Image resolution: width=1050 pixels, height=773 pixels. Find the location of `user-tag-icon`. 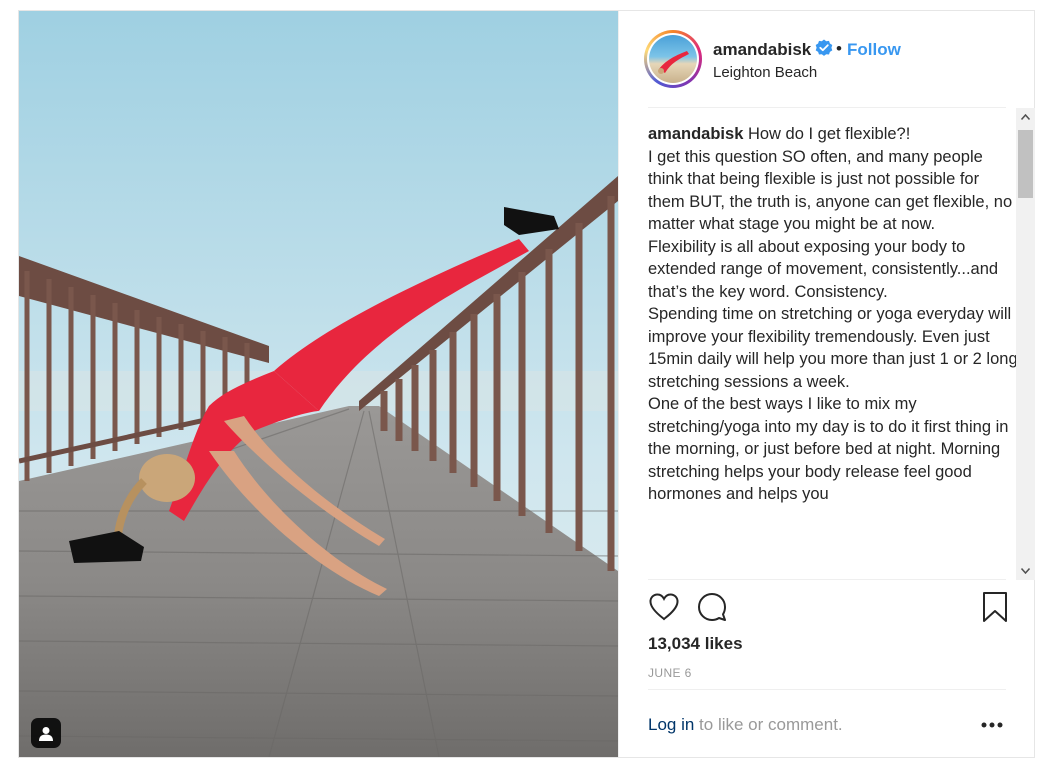

user-tag-icon is located at coordinates (46, 733).